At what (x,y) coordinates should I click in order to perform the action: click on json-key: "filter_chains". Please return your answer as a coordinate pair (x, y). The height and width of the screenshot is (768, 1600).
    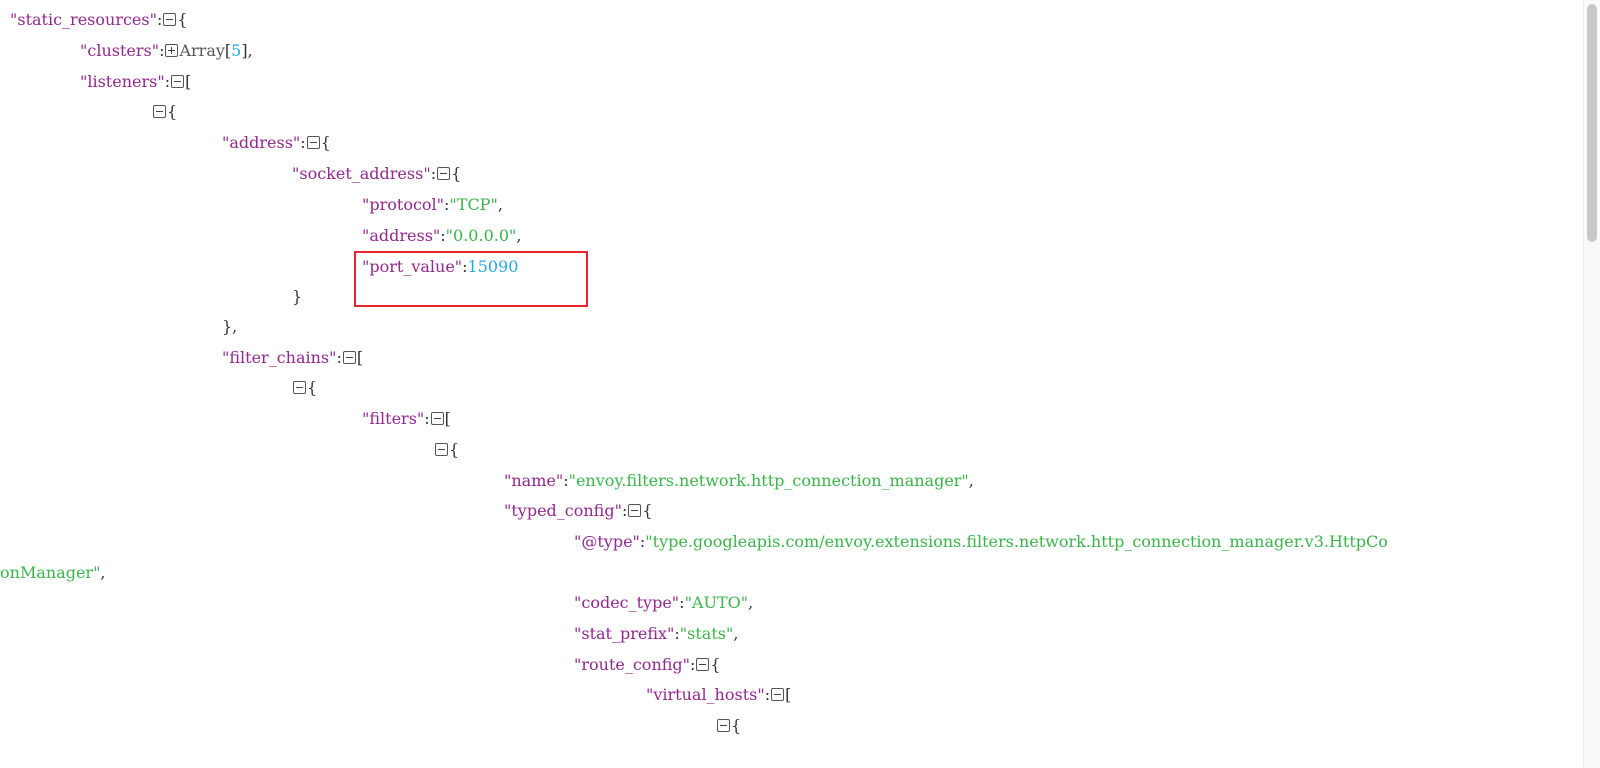
    Looking at the image, I should click on (279, 357).